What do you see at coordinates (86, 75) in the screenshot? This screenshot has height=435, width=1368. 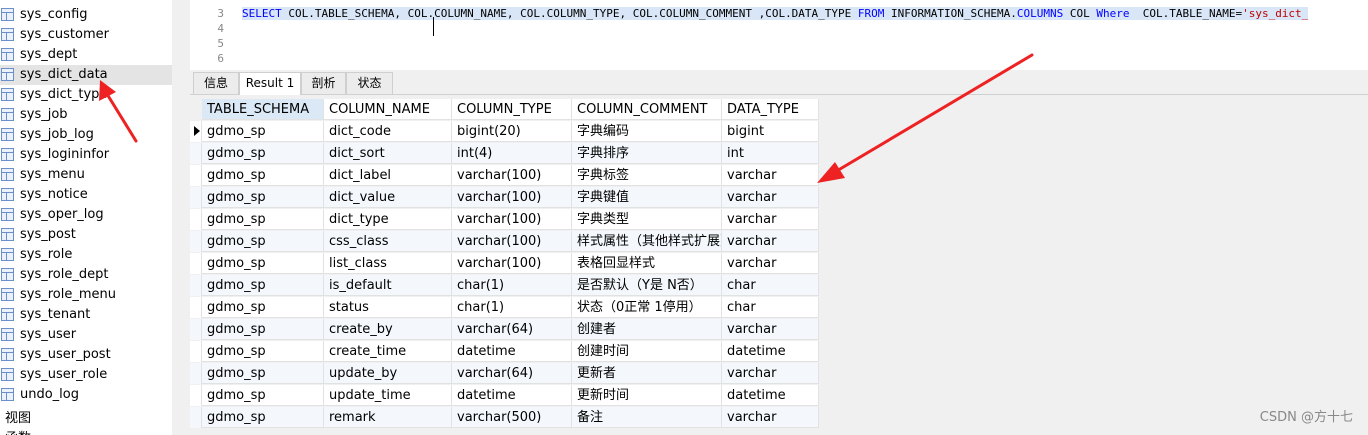 I see `tree-item-sys-dict-data: sys_dict_data` at bounding box center [86, 75].